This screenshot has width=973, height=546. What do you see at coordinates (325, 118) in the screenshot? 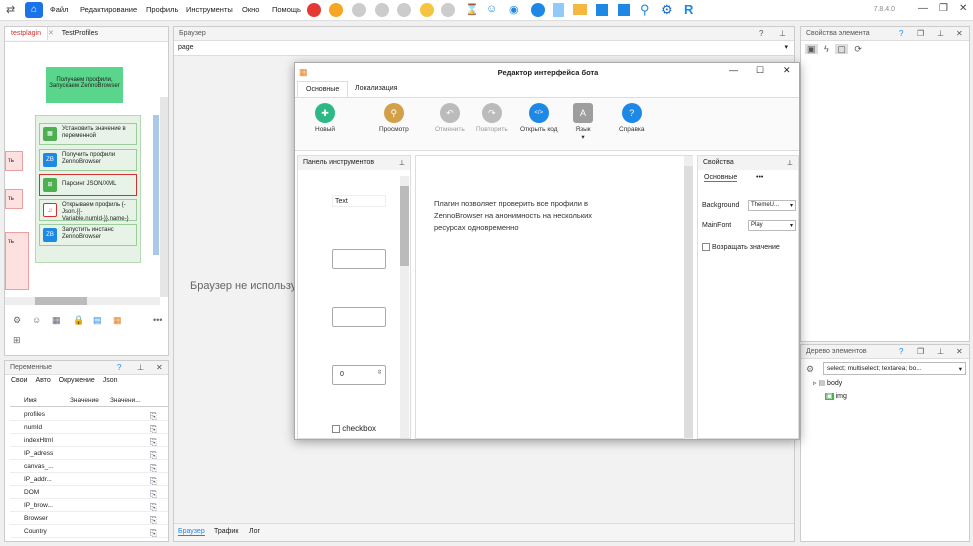
I see `new-button: ✚ Новый` at bounding box center [325, 118].